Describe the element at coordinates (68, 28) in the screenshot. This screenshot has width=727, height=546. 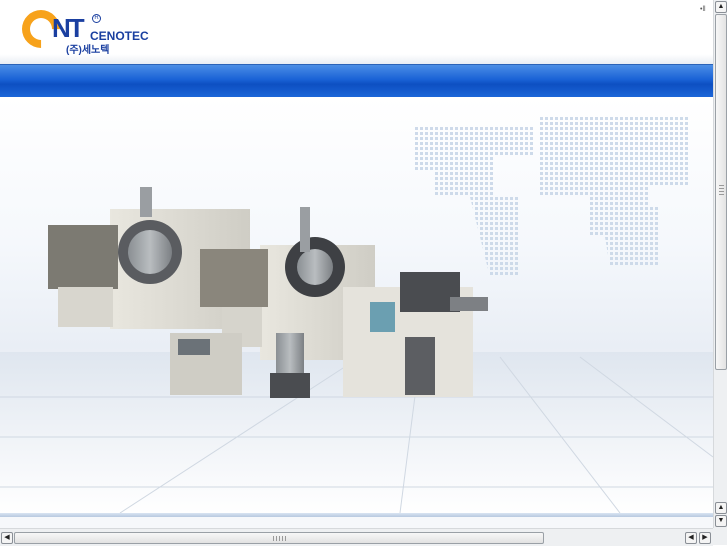
I see `logo-letters: NT` at that location.